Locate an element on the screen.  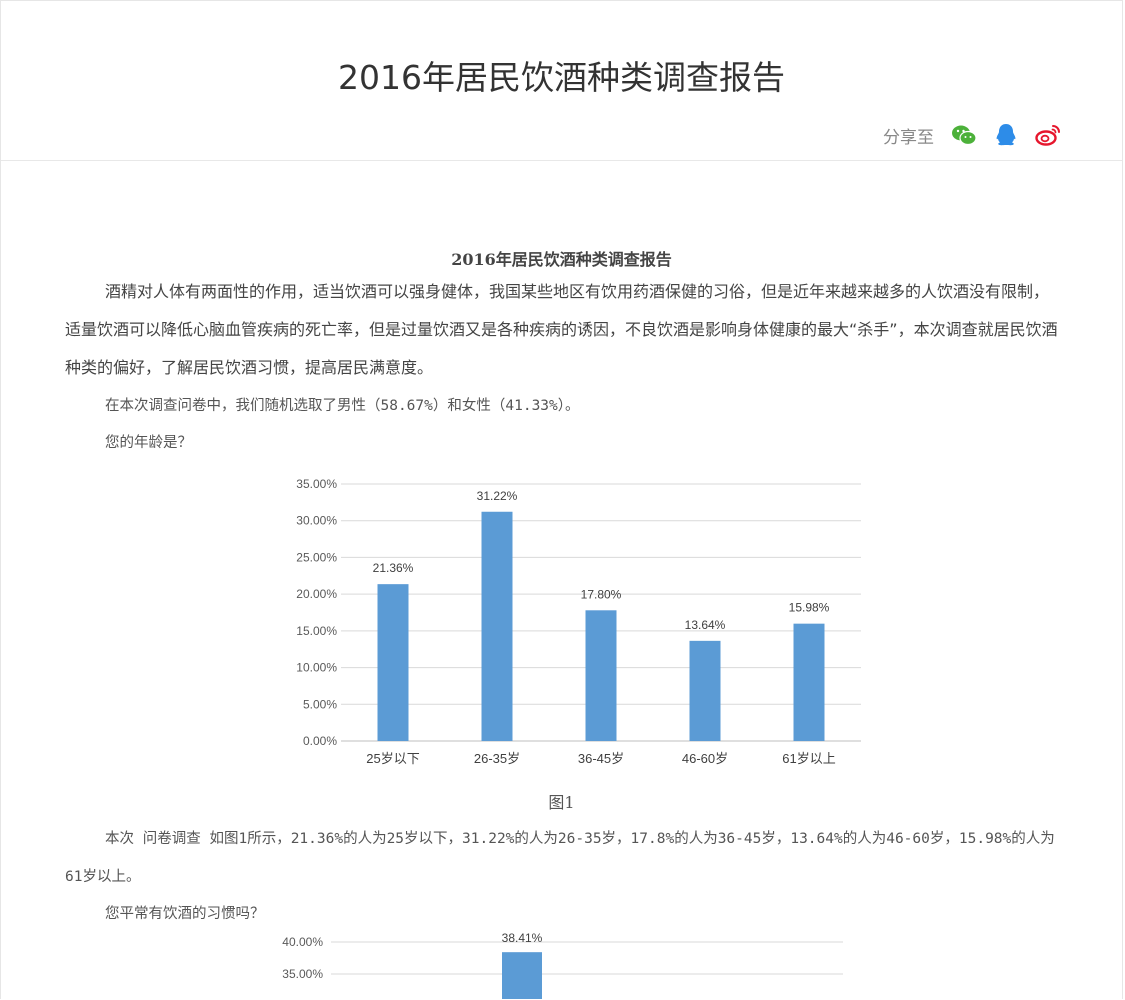
weibo-icon is located at coordinates (1048, 135).